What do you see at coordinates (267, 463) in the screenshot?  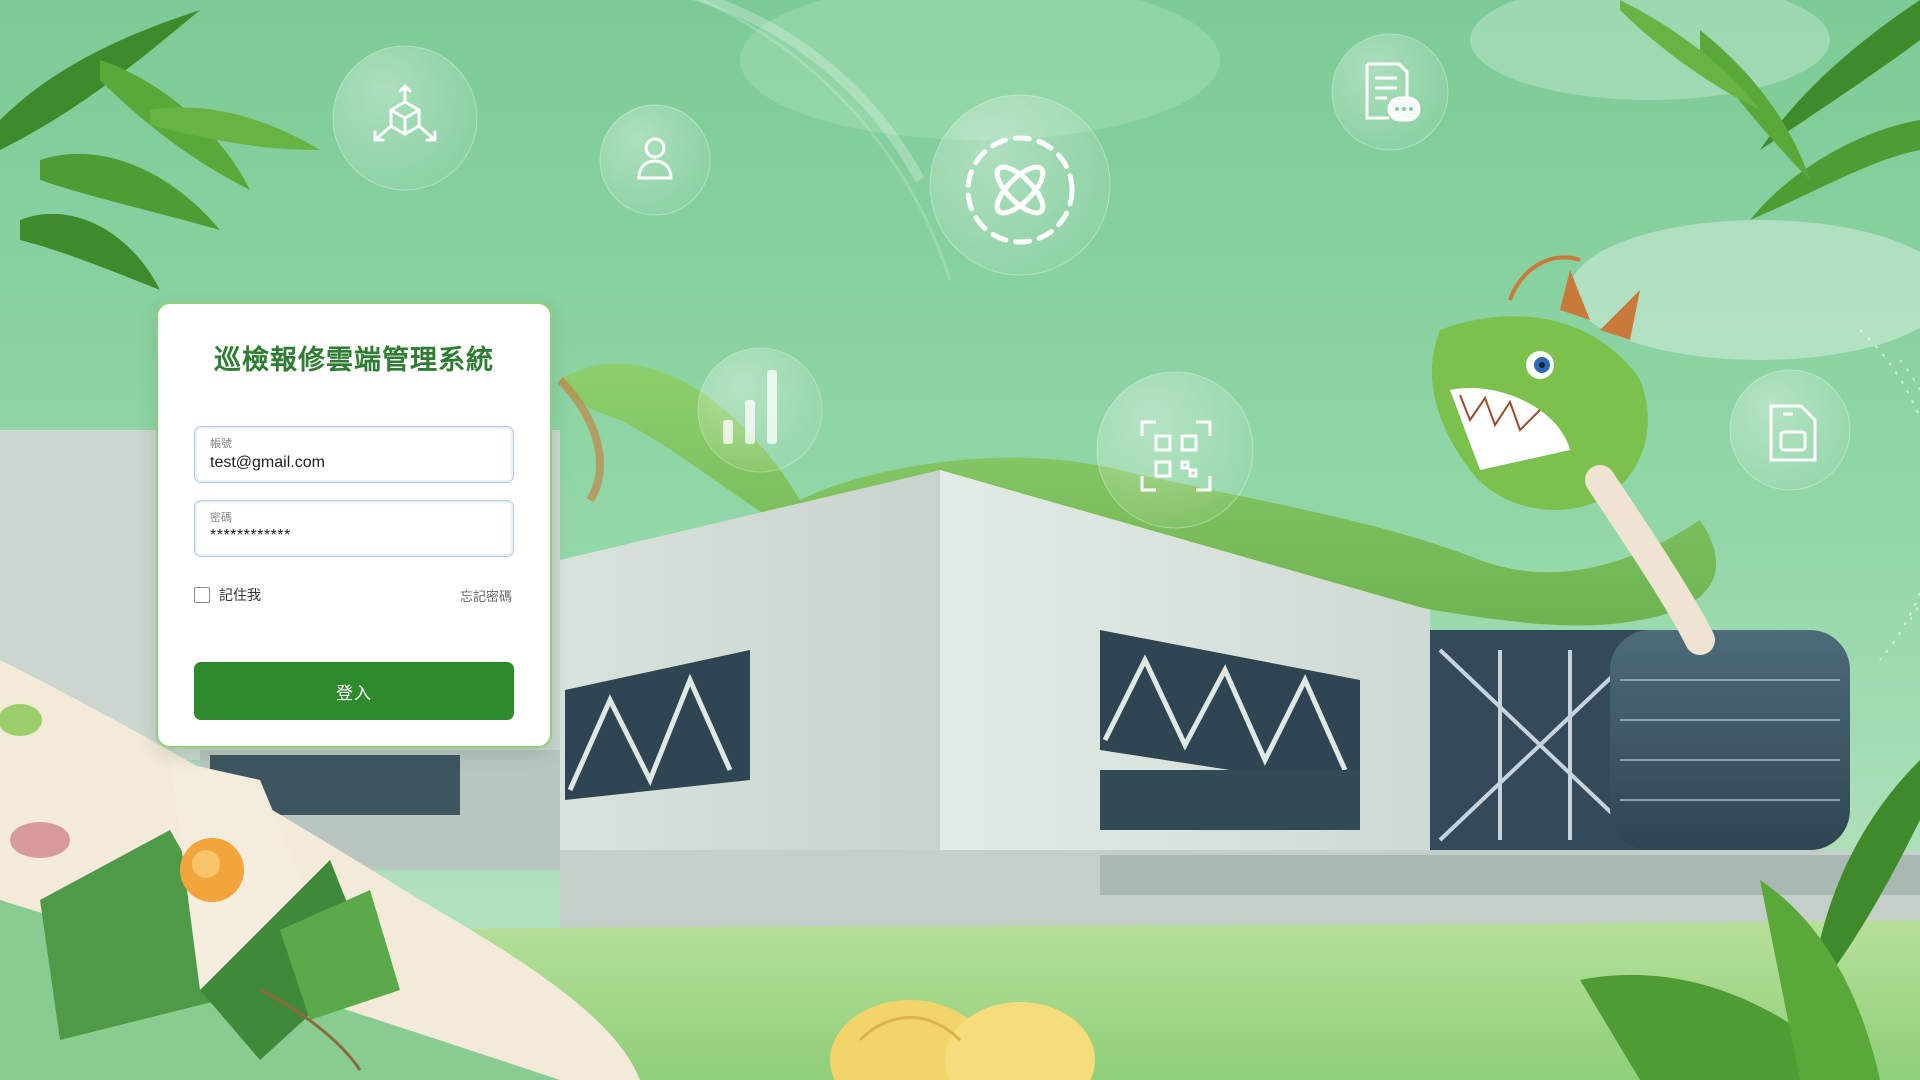 I see `account-input: test@gmail.com` at bounding box center [267, 463].